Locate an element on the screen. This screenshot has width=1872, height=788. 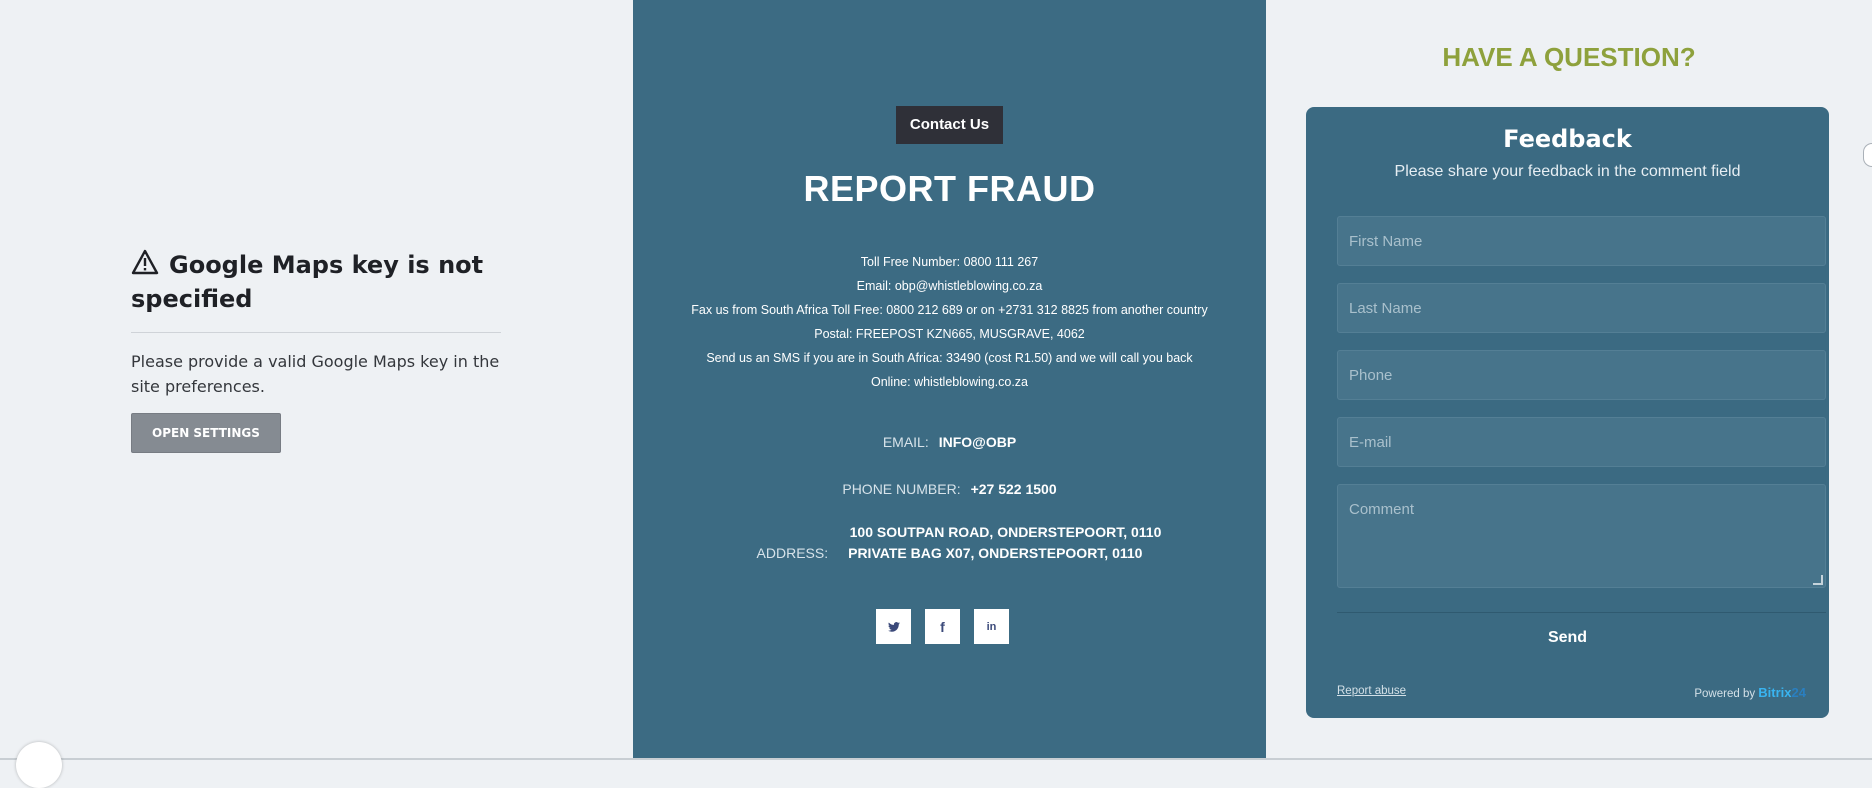
contact-us-button: Contact Us is located at coordinates (949, 125).